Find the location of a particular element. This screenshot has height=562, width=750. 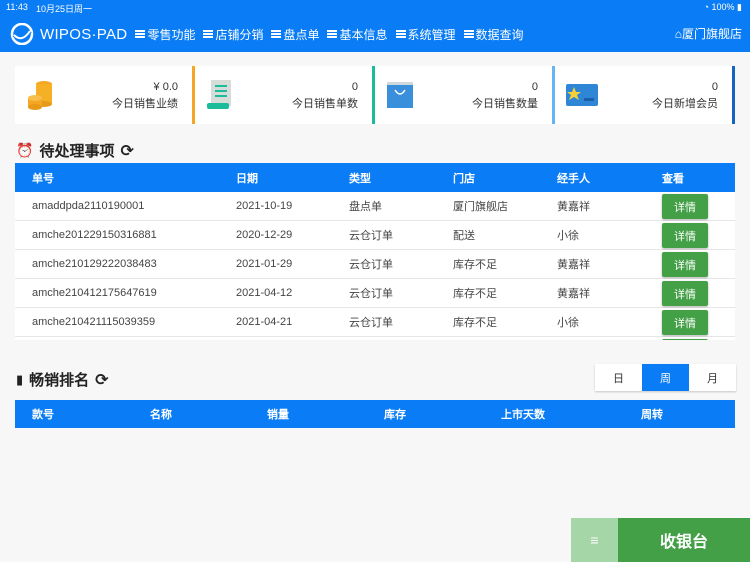

store-selector: ⌂厦门旗舰店 is located at coordinates (708, 33).